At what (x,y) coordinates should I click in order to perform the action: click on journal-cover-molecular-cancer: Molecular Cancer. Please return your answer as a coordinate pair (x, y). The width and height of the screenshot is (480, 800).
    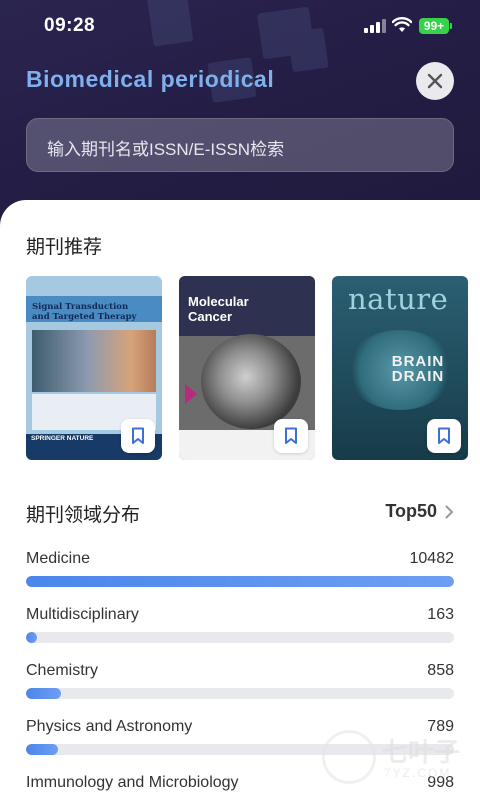
    Looking at the image, I should click on (247, 368).